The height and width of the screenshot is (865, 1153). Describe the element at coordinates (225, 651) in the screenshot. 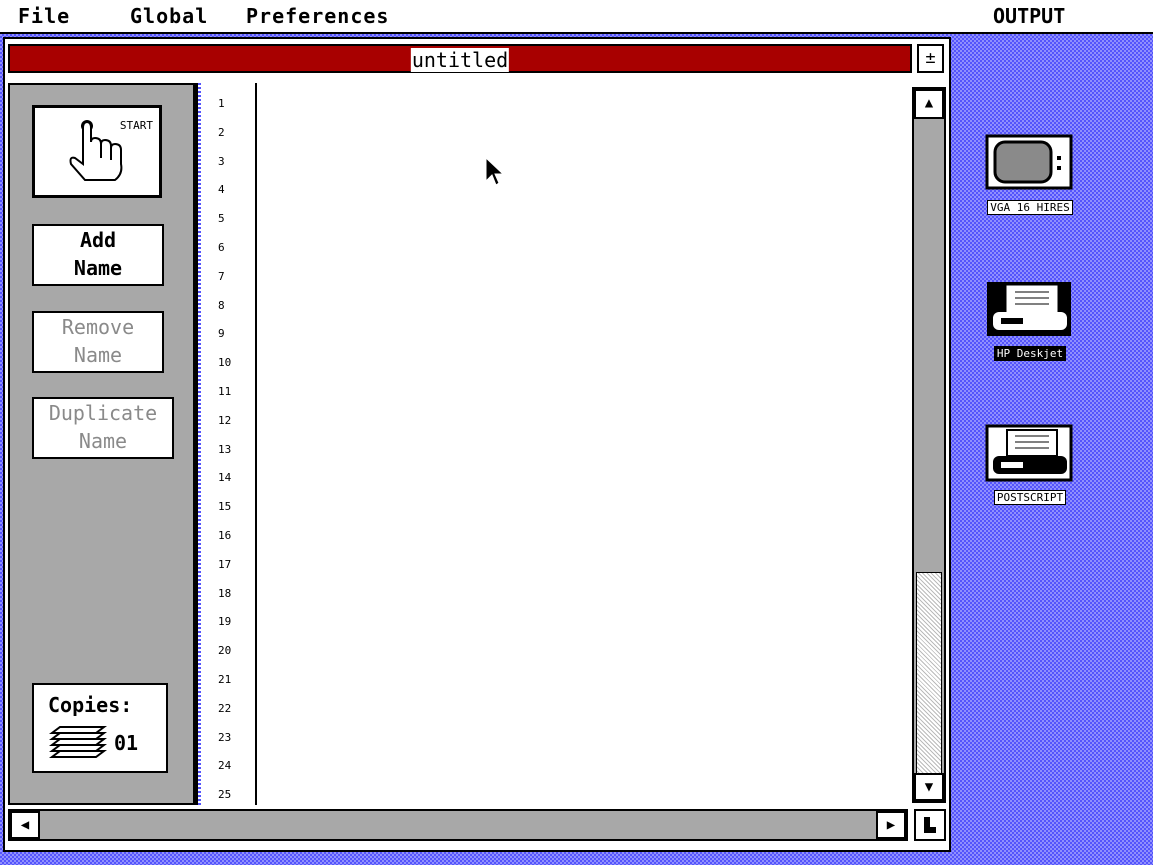

I see `line-number: 20` at that location.